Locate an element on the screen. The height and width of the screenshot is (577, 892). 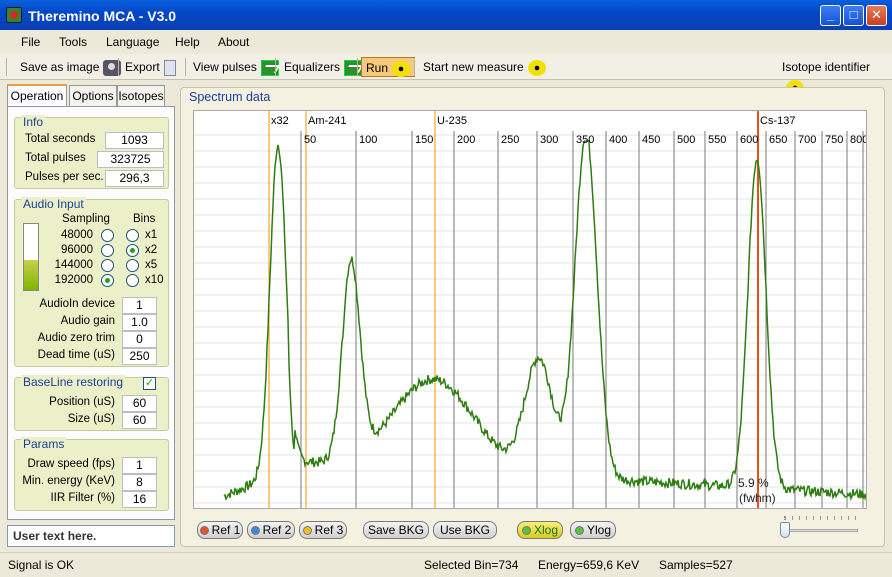
draw-speed-input: 1 is located at coordinates (139, 465).